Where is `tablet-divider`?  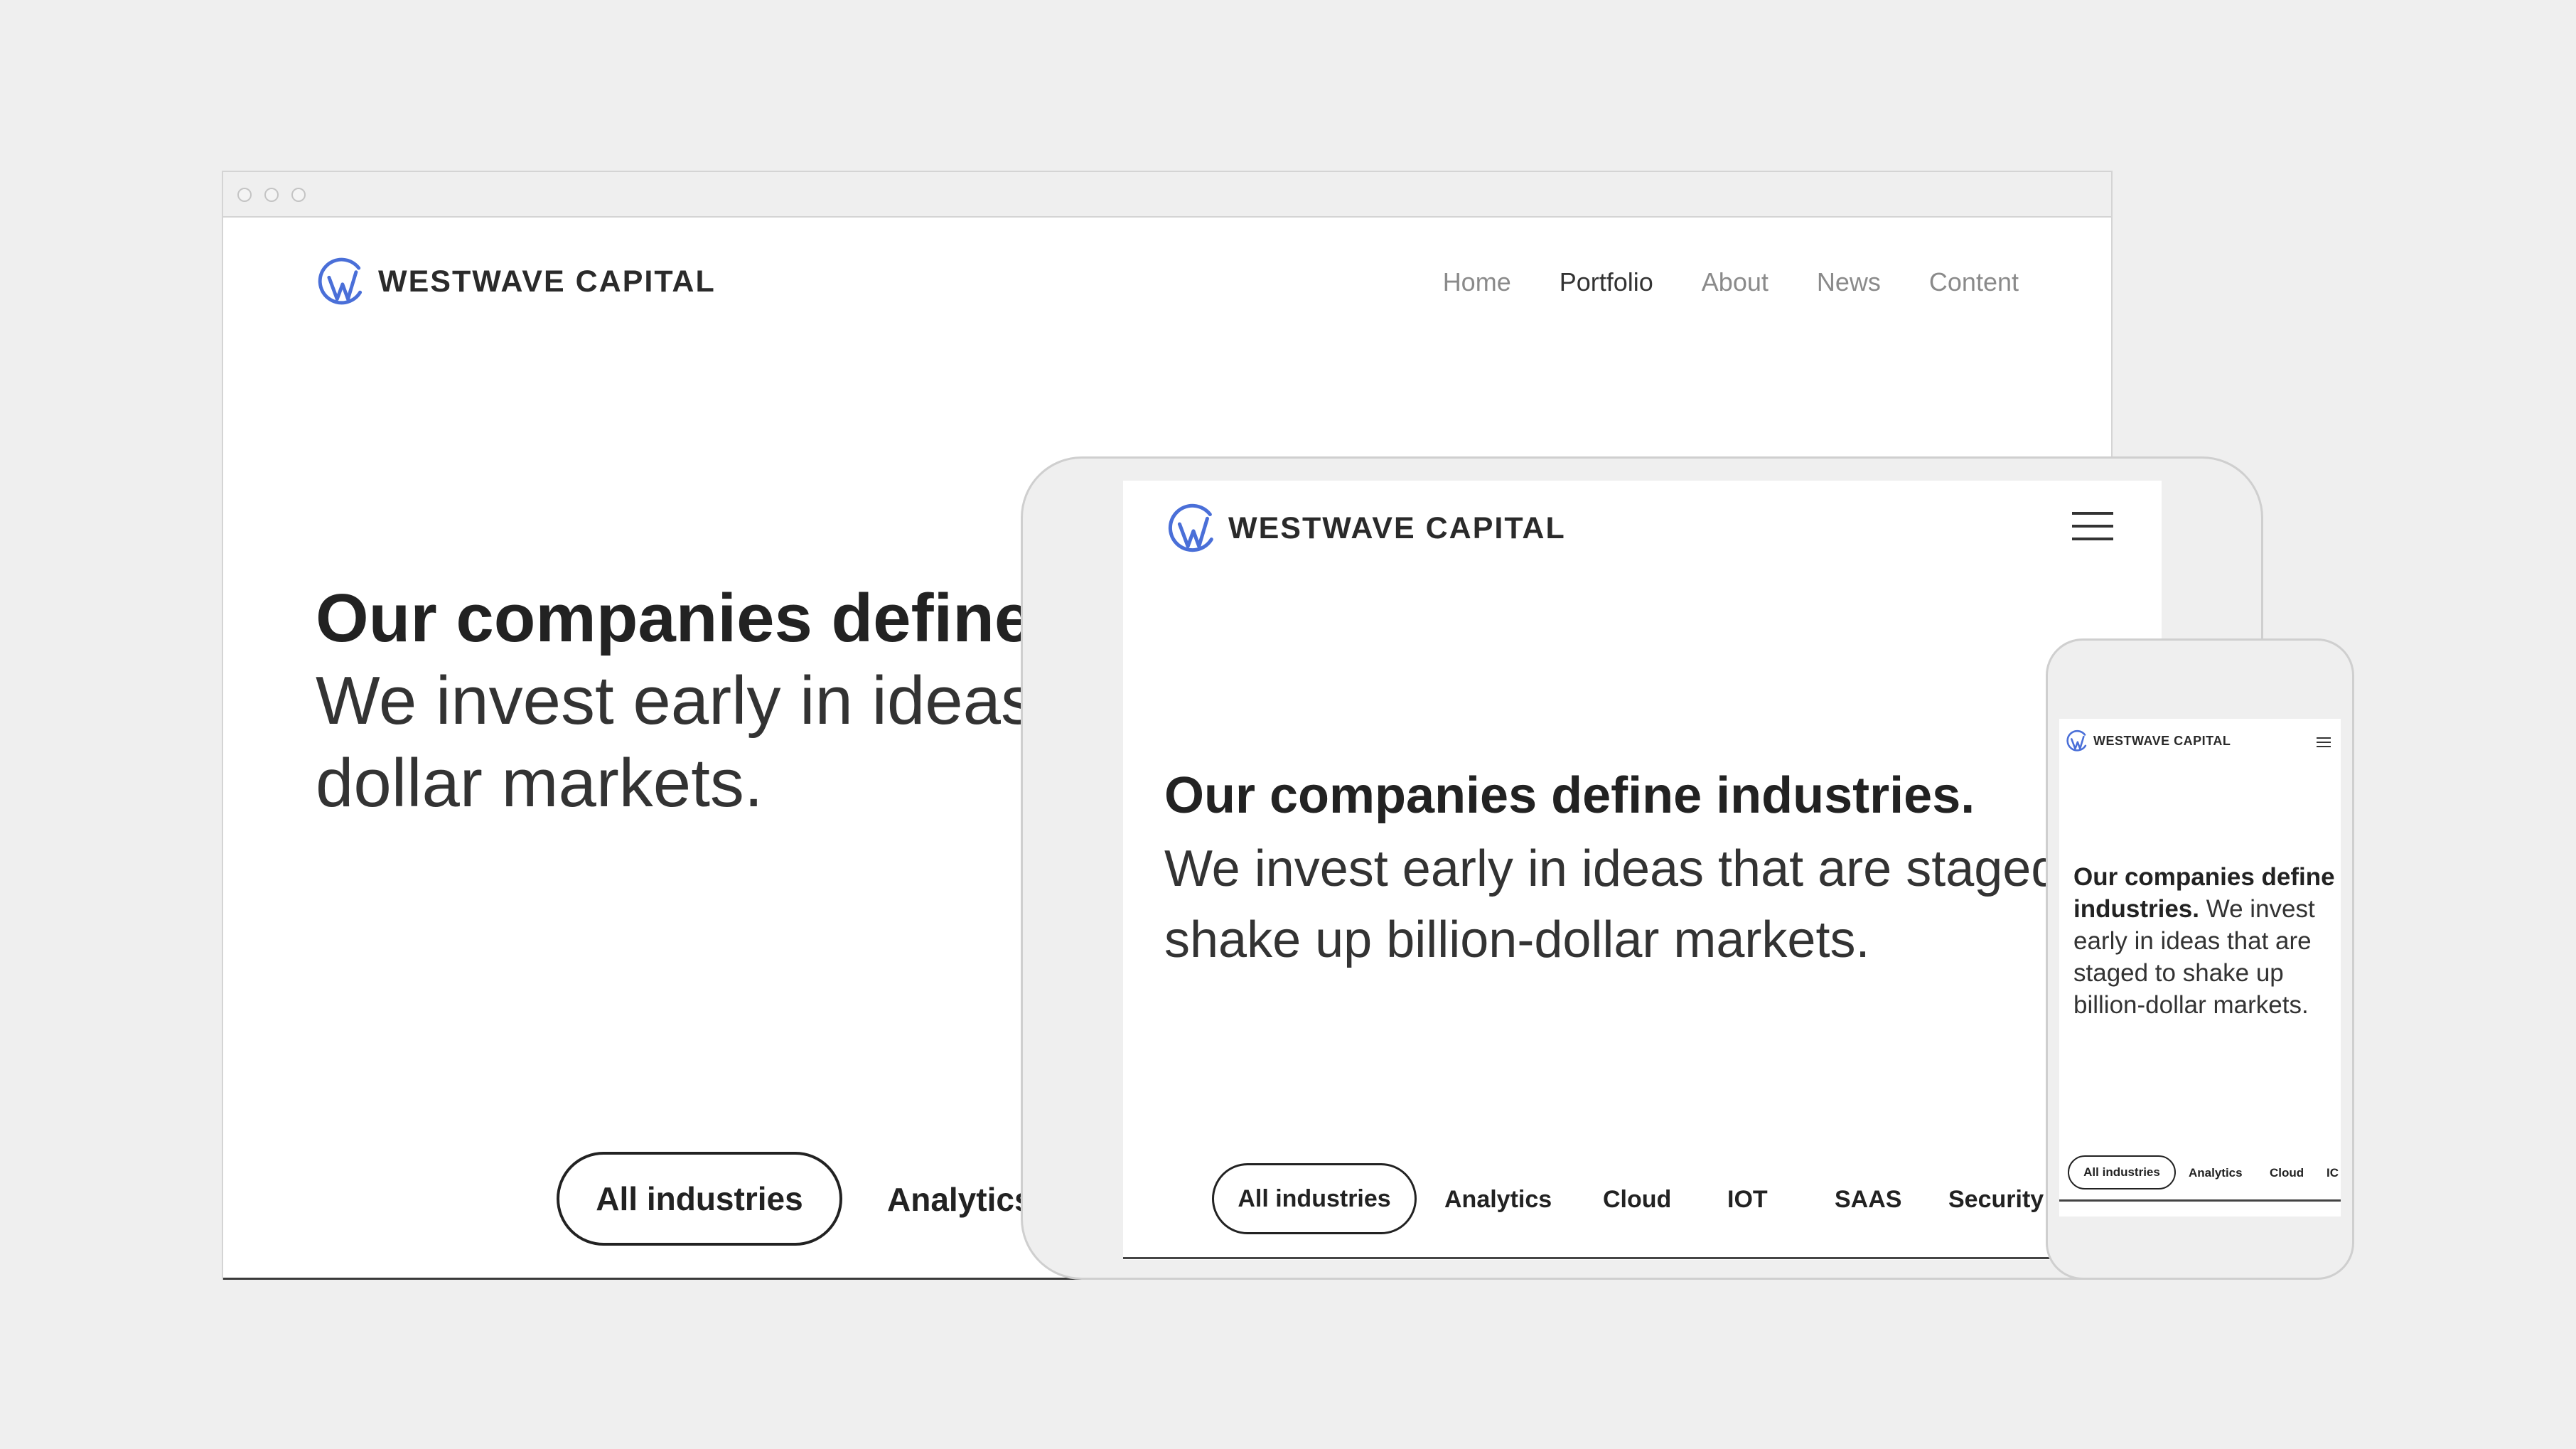
tablet-divider is located at coordinates (1642, 1258).